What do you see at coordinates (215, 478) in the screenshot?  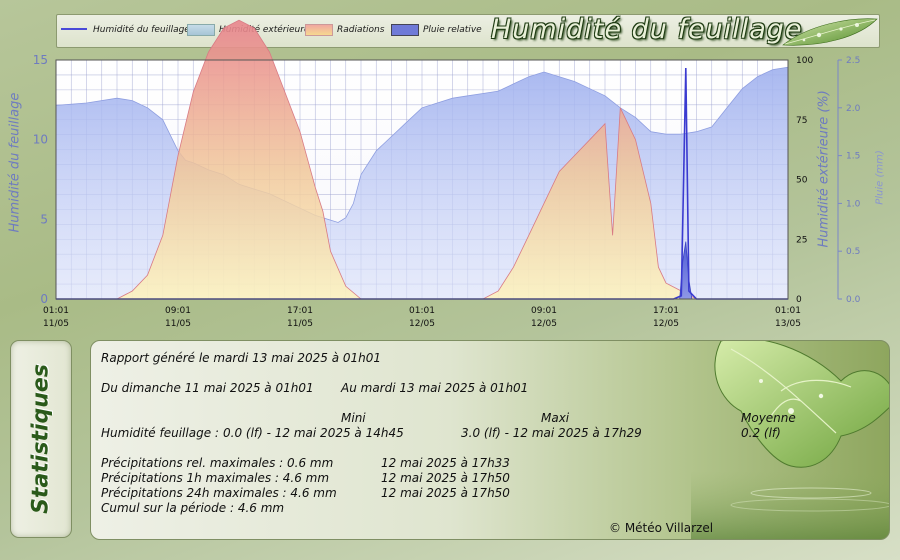 I see `precip-1h-max: Précipitations 1h maximales : 4.6 mm` at bounding box center [215, 478].